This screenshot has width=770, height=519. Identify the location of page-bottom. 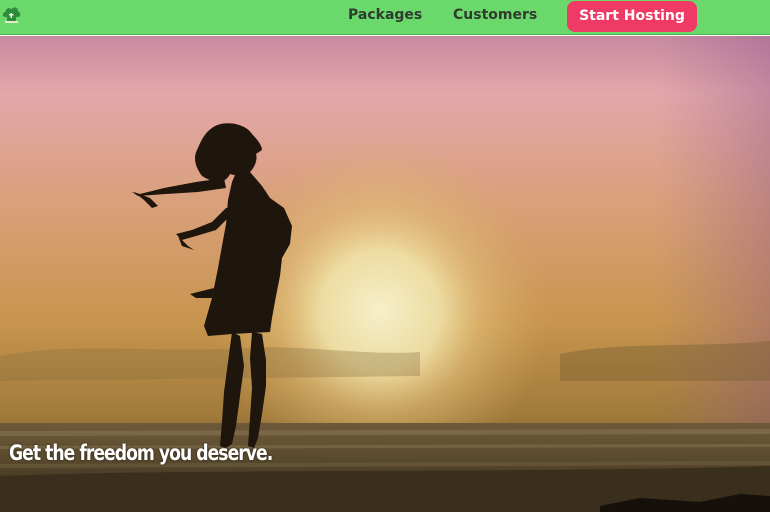
(385, 515).